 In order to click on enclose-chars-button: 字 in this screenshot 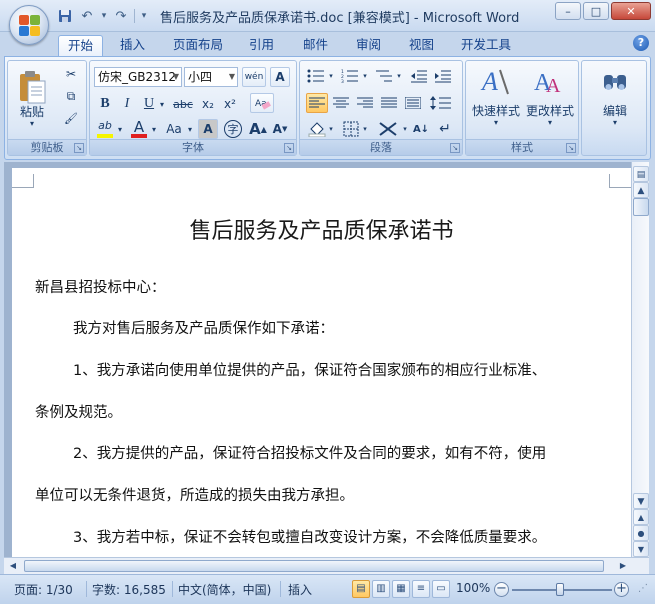, I will do `click(233, 129)`.